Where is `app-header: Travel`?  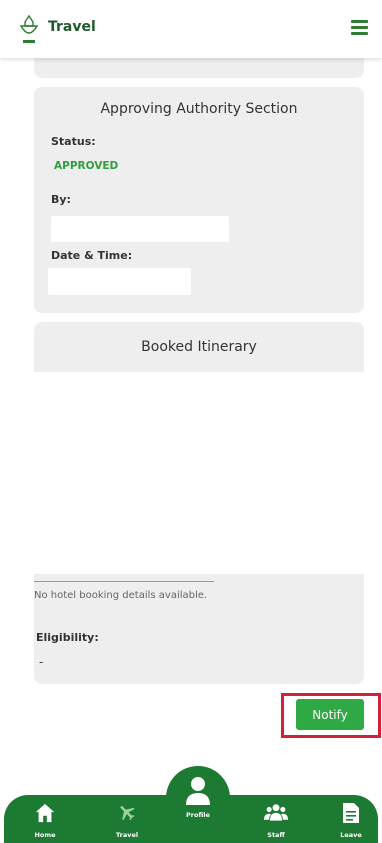 app-header: Travel is located at coordinates (191, 29).